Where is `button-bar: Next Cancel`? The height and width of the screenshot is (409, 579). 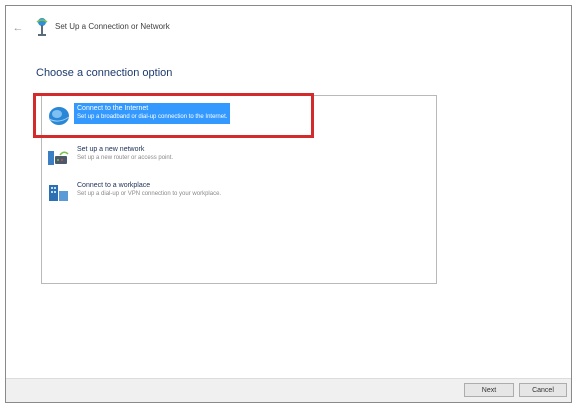
button-bar: Next Cancel is located at coordinates (288, 390).